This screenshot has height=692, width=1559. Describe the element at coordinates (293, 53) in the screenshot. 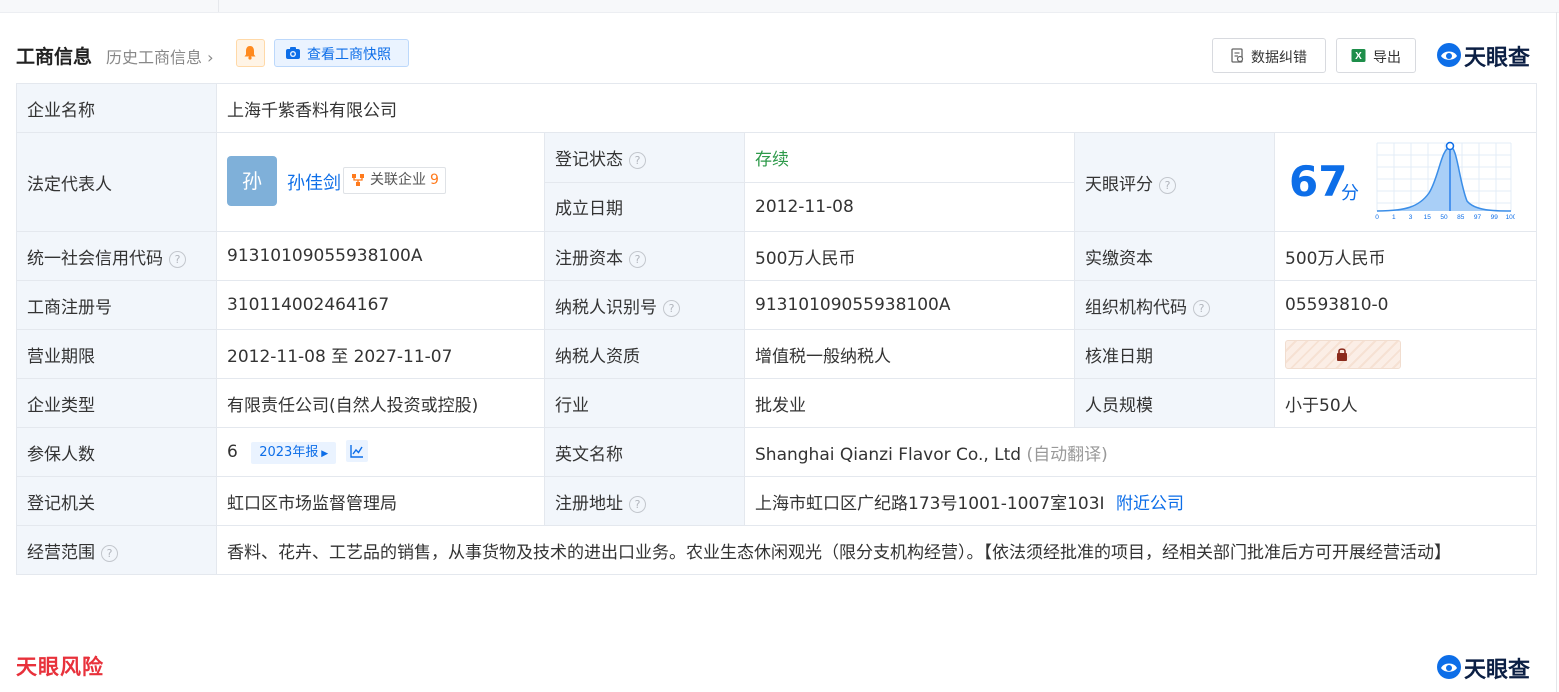

I see `camera-icon` at that location.